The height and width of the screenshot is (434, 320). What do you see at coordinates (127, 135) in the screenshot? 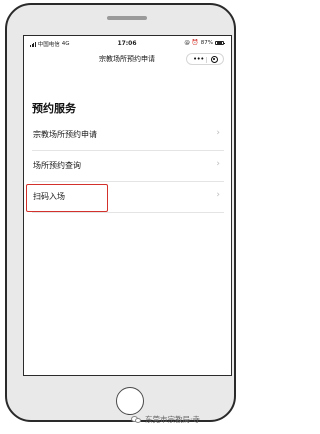
I see `menu-item-venue-booking: 宗教场所预约申请 ›` at bounding box center [127, 135].